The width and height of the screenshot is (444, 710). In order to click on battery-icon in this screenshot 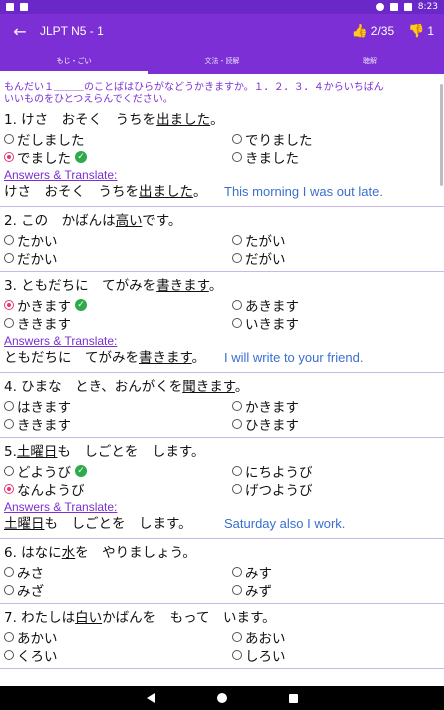, I will do `click(407, 7)`.